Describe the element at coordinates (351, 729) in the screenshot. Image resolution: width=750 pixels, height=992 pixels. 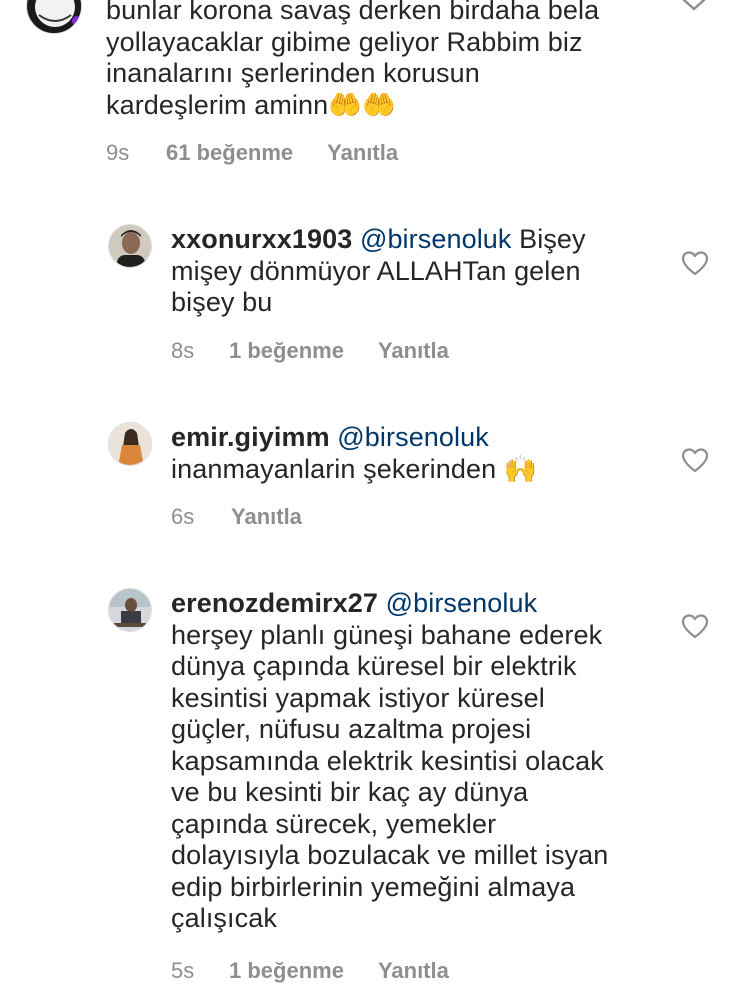
I see `comment-line: güçler, nüfusu azaltma projesi` at that location.